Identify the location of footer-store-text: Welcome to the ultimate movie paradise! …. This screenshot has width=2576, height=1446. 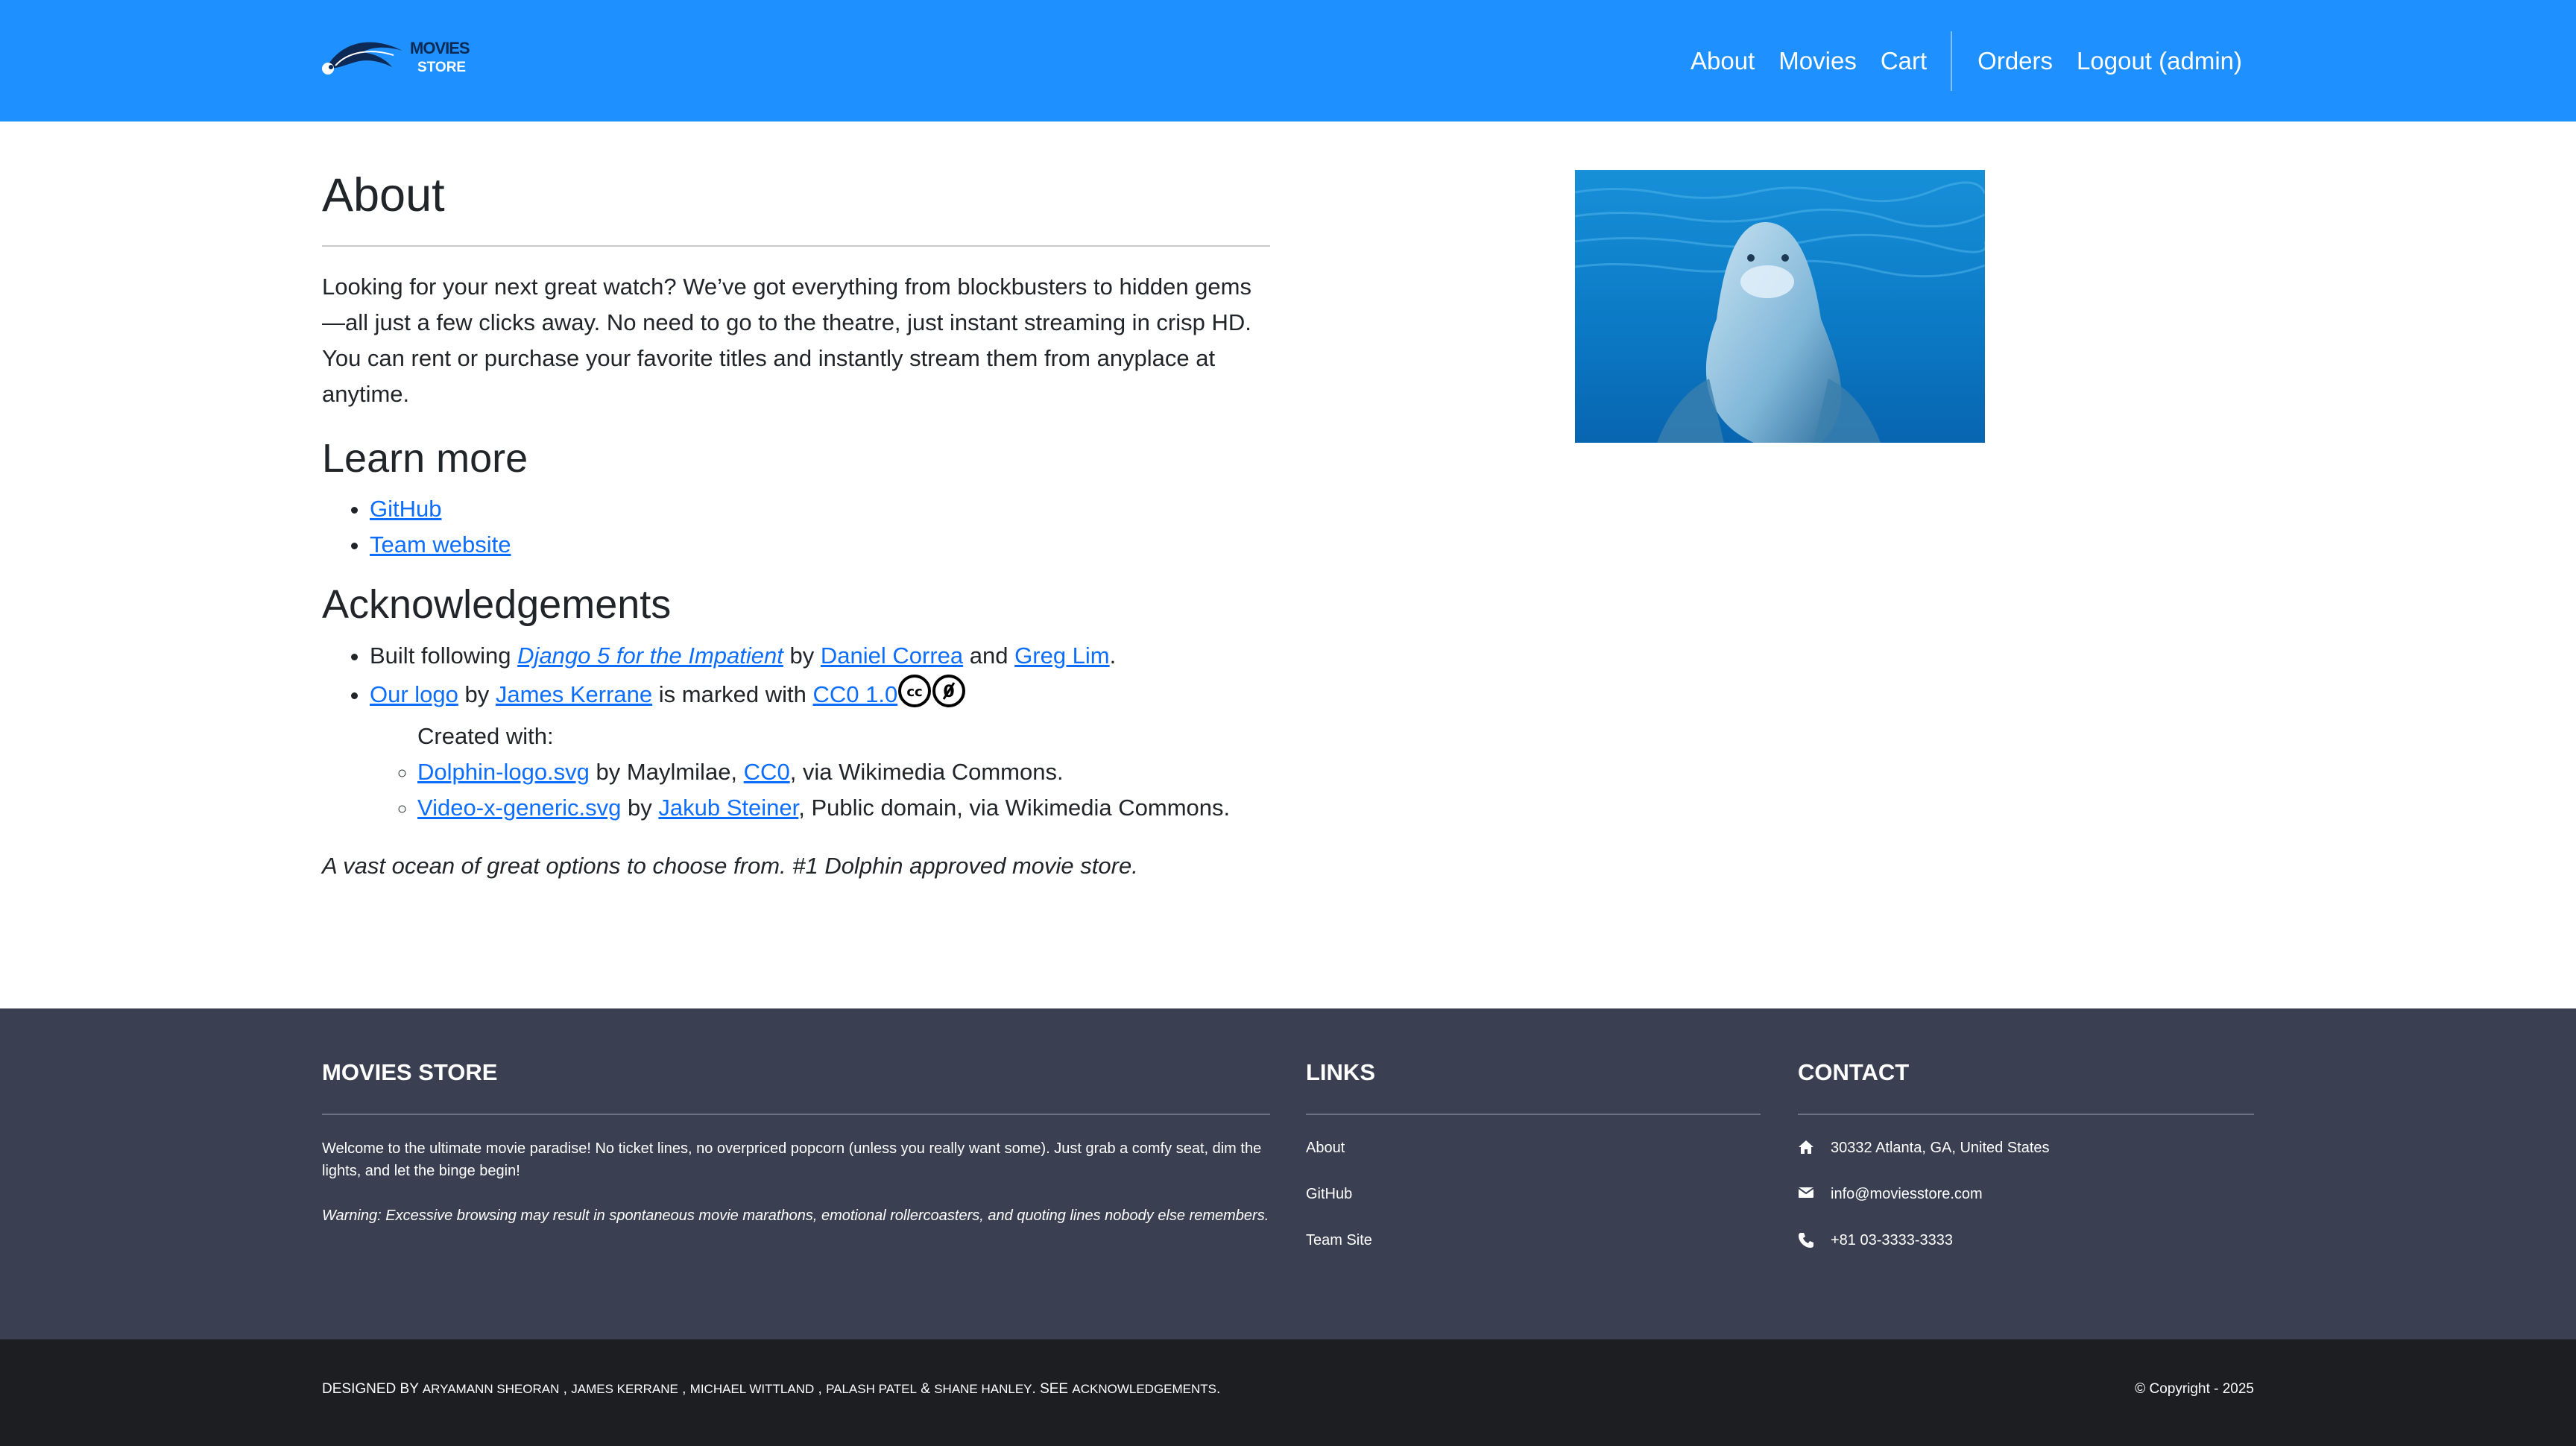
(792, 1159).